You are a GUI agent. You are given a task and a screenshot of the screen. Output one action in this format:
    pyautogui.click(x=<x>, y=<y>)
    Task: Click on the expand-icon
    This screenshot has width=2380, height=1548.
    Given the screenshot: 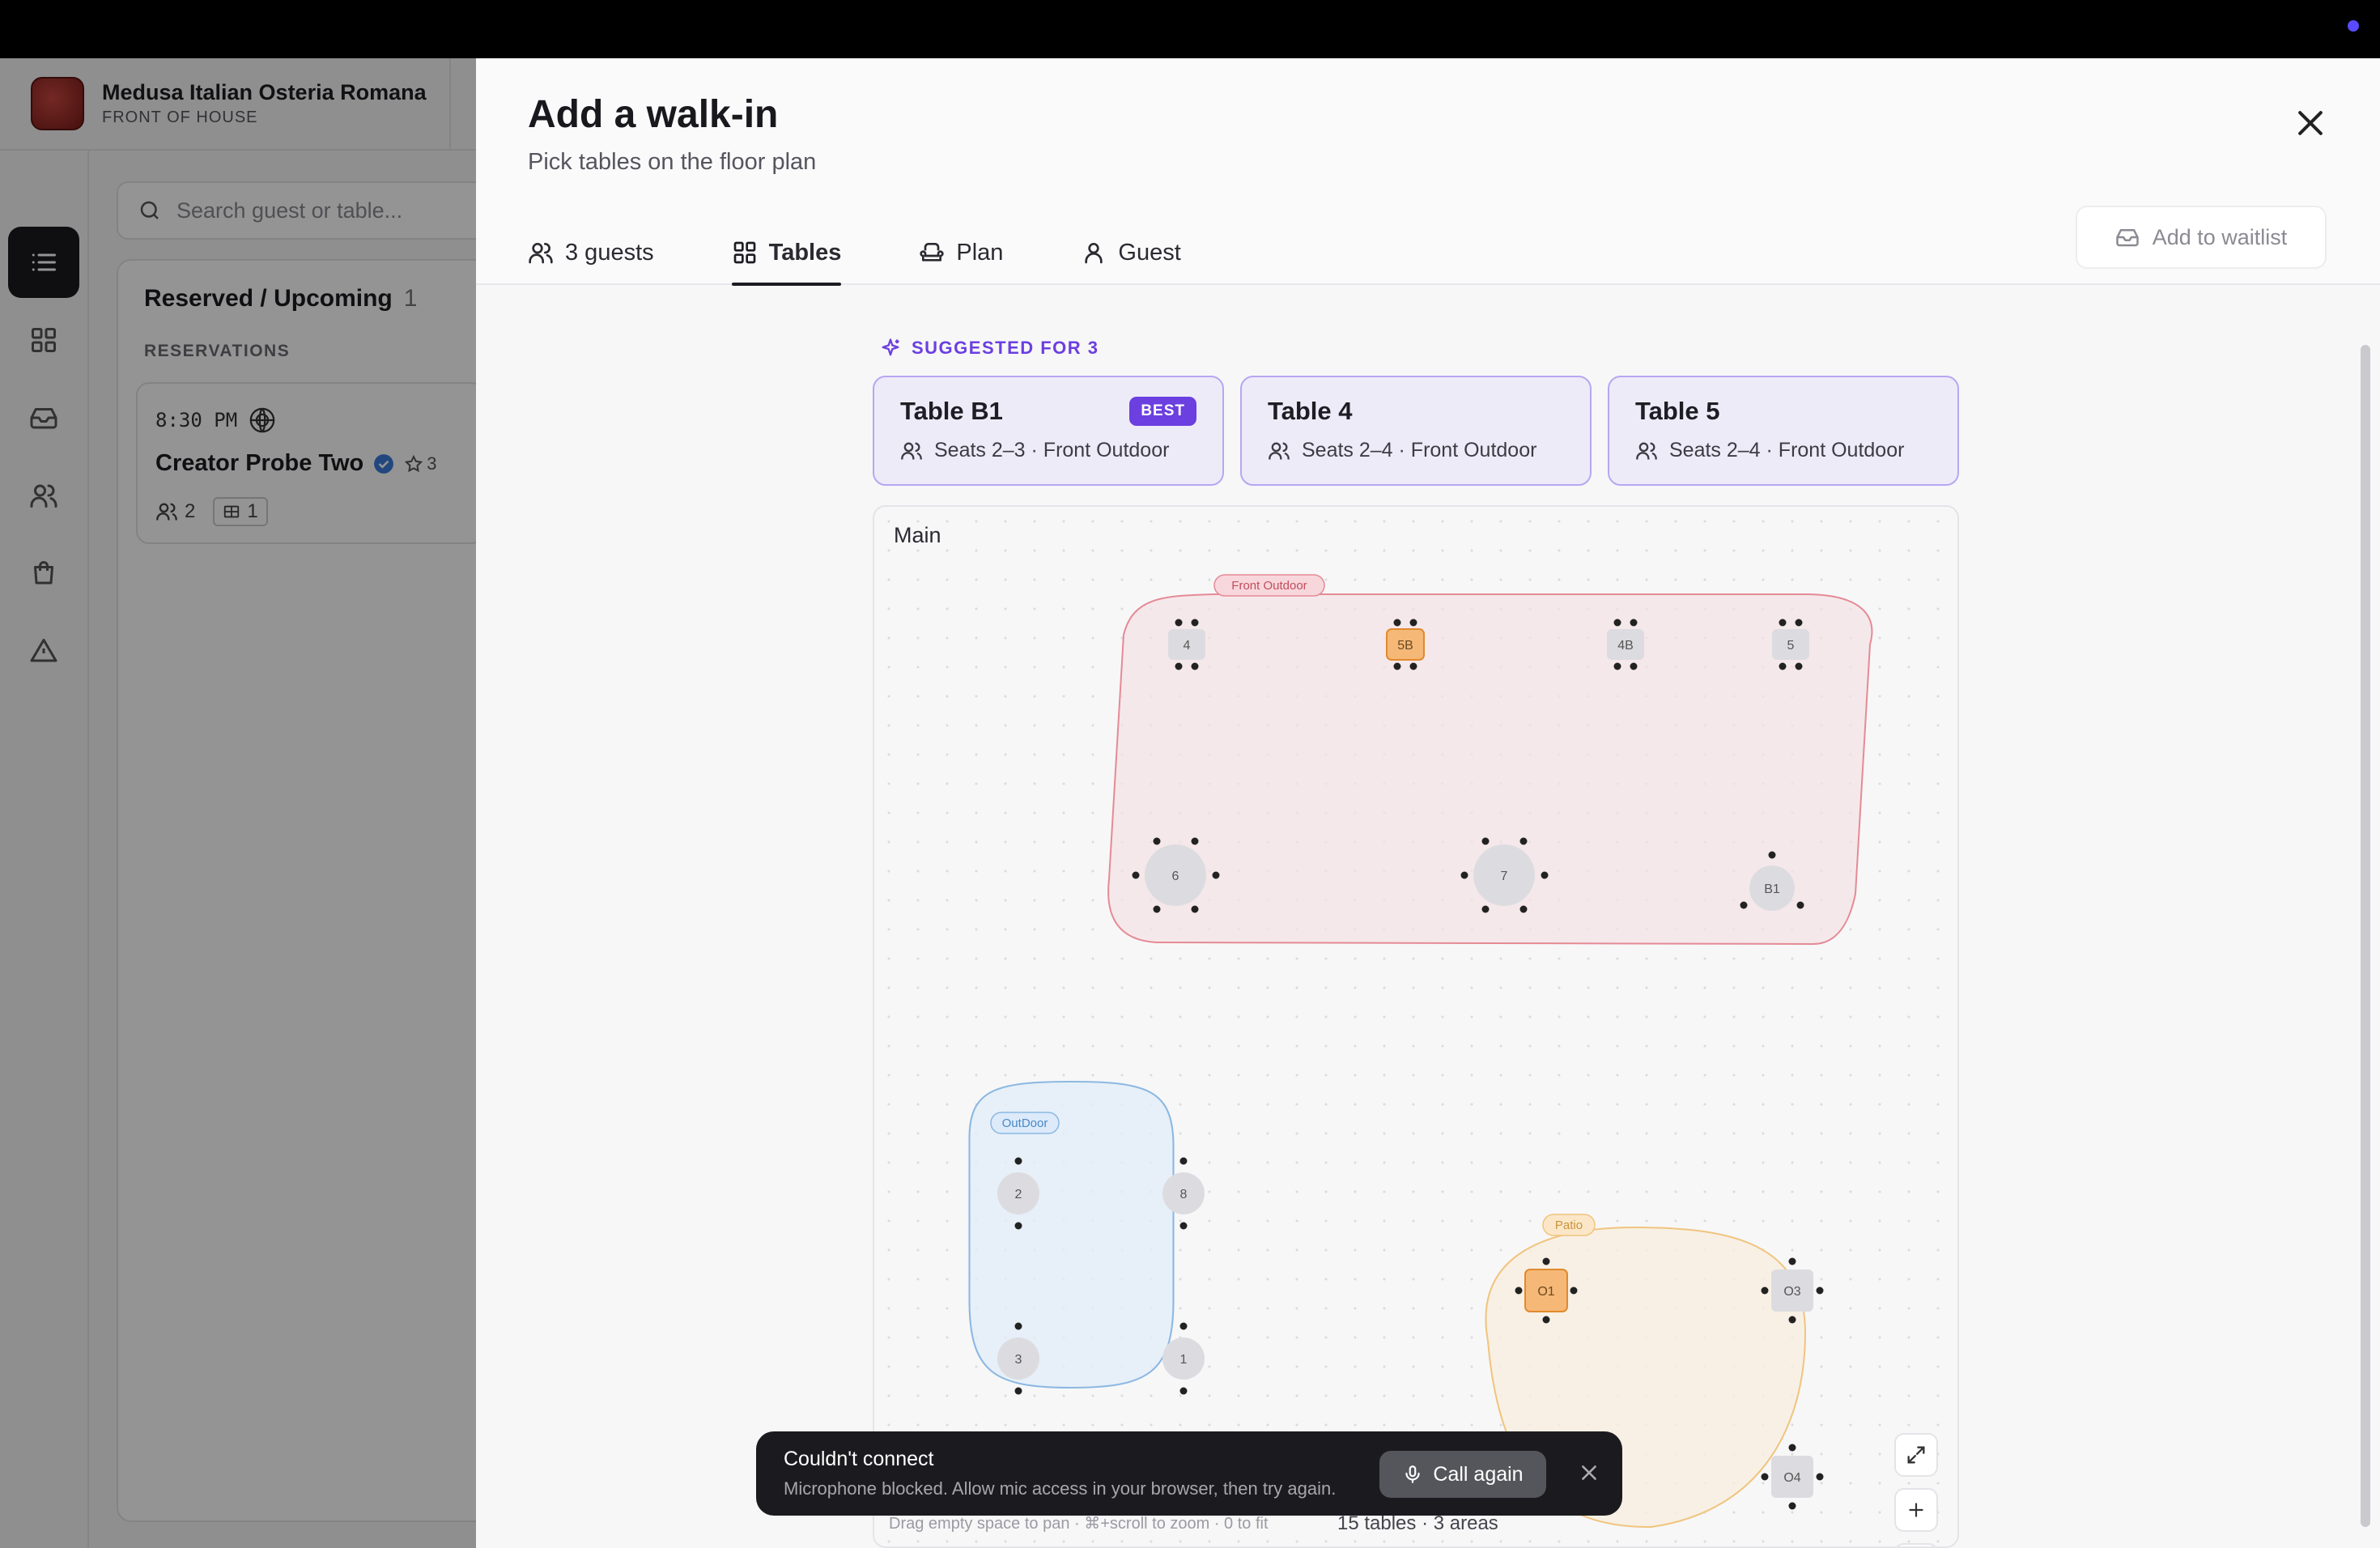 What is the action you would take?
    pyautogui.click(x=1916, y=1455)
    